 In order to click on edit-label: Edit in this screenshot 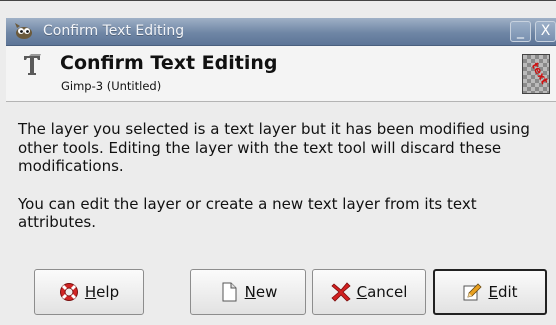, I will do `click(503, 292)`.